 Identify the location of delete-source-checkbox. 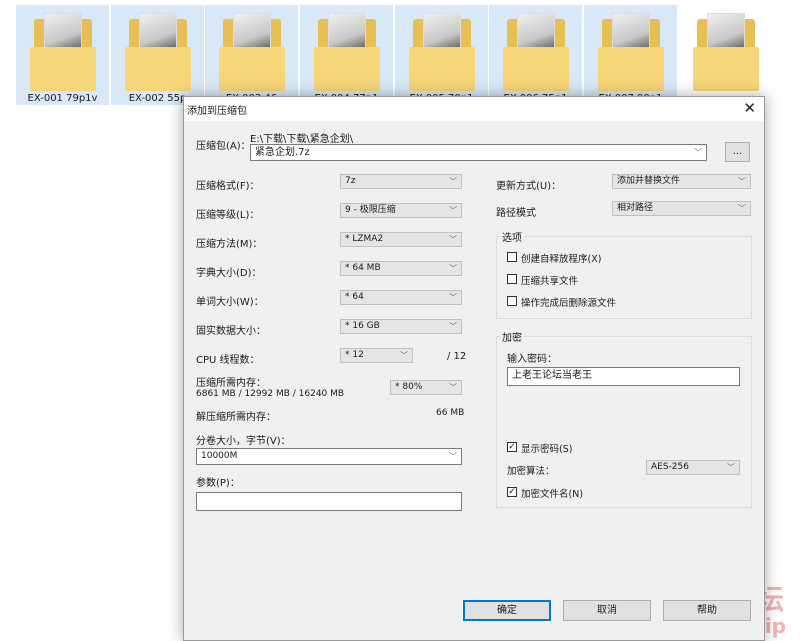
(512, 301).